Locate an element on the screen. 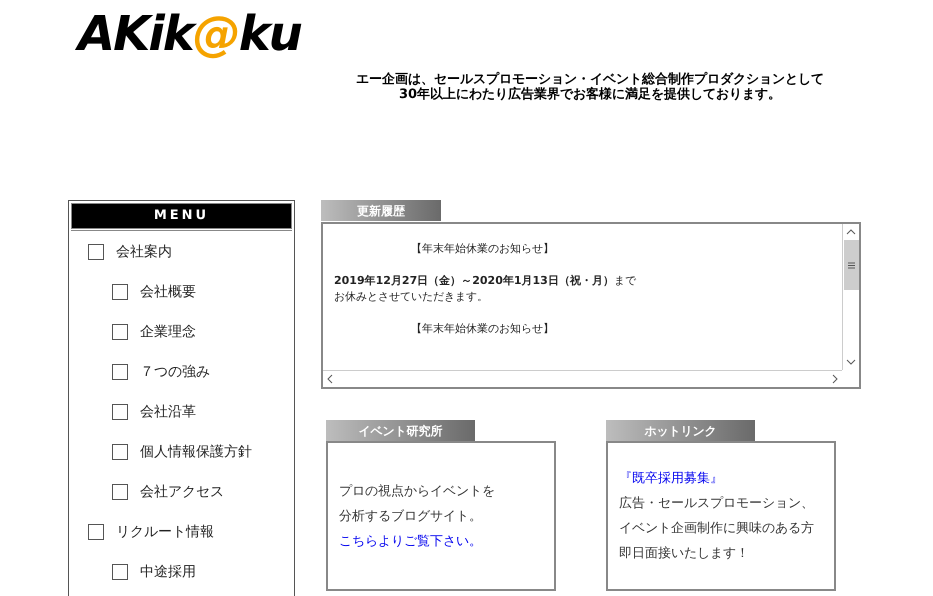  menu-link: 会社沿革 is located at coordinates (168, 412).